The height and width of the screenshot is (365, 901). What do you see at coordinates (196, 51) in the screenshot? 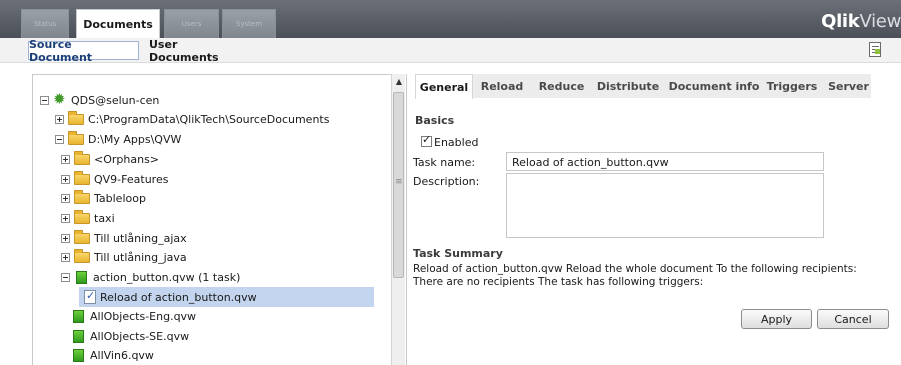
I see `subtab-user-documents: User Documents` at bounding box center [196, 51].